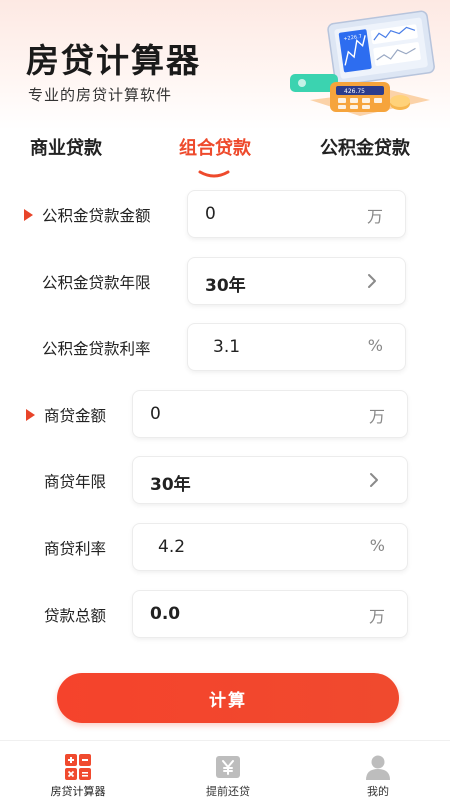 The image size is (450, 800). Describe the element at coordinates (265, 214) in the screenshot. I see `fund-amount-input` at that location.